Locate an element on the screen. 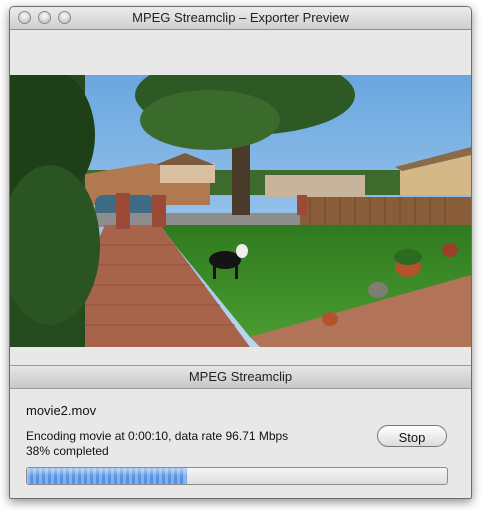 The height and width of the screenshot is (510, 481). file-name-label: movie2.mov is located at coordinates (61, 410).